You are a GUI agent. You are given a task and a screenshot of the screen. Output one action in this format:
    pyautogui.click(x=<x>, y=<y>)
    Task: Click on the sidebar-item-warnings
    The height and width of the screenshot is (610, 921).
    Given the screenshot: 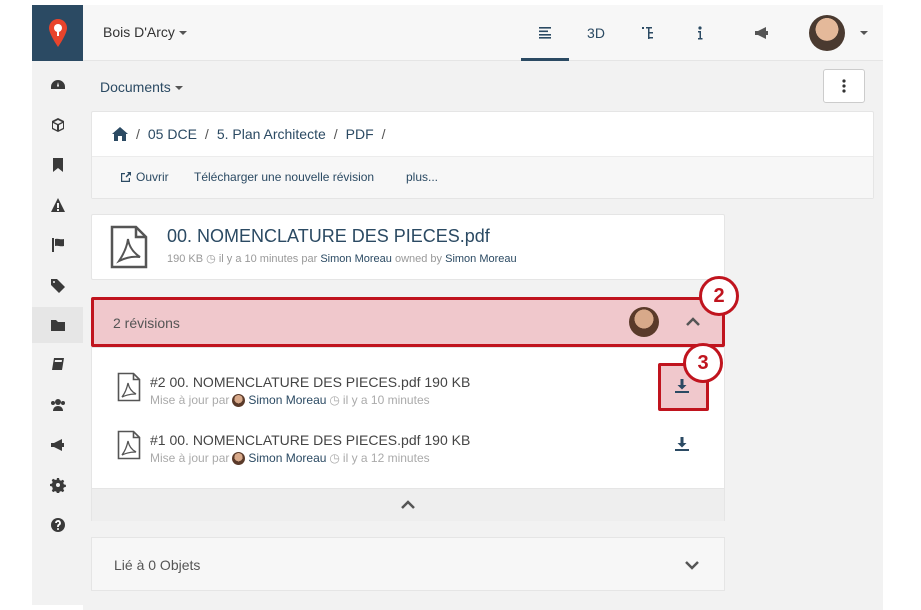 What is the action you would take?
    pyautogui.click(x=57, y=205)
    